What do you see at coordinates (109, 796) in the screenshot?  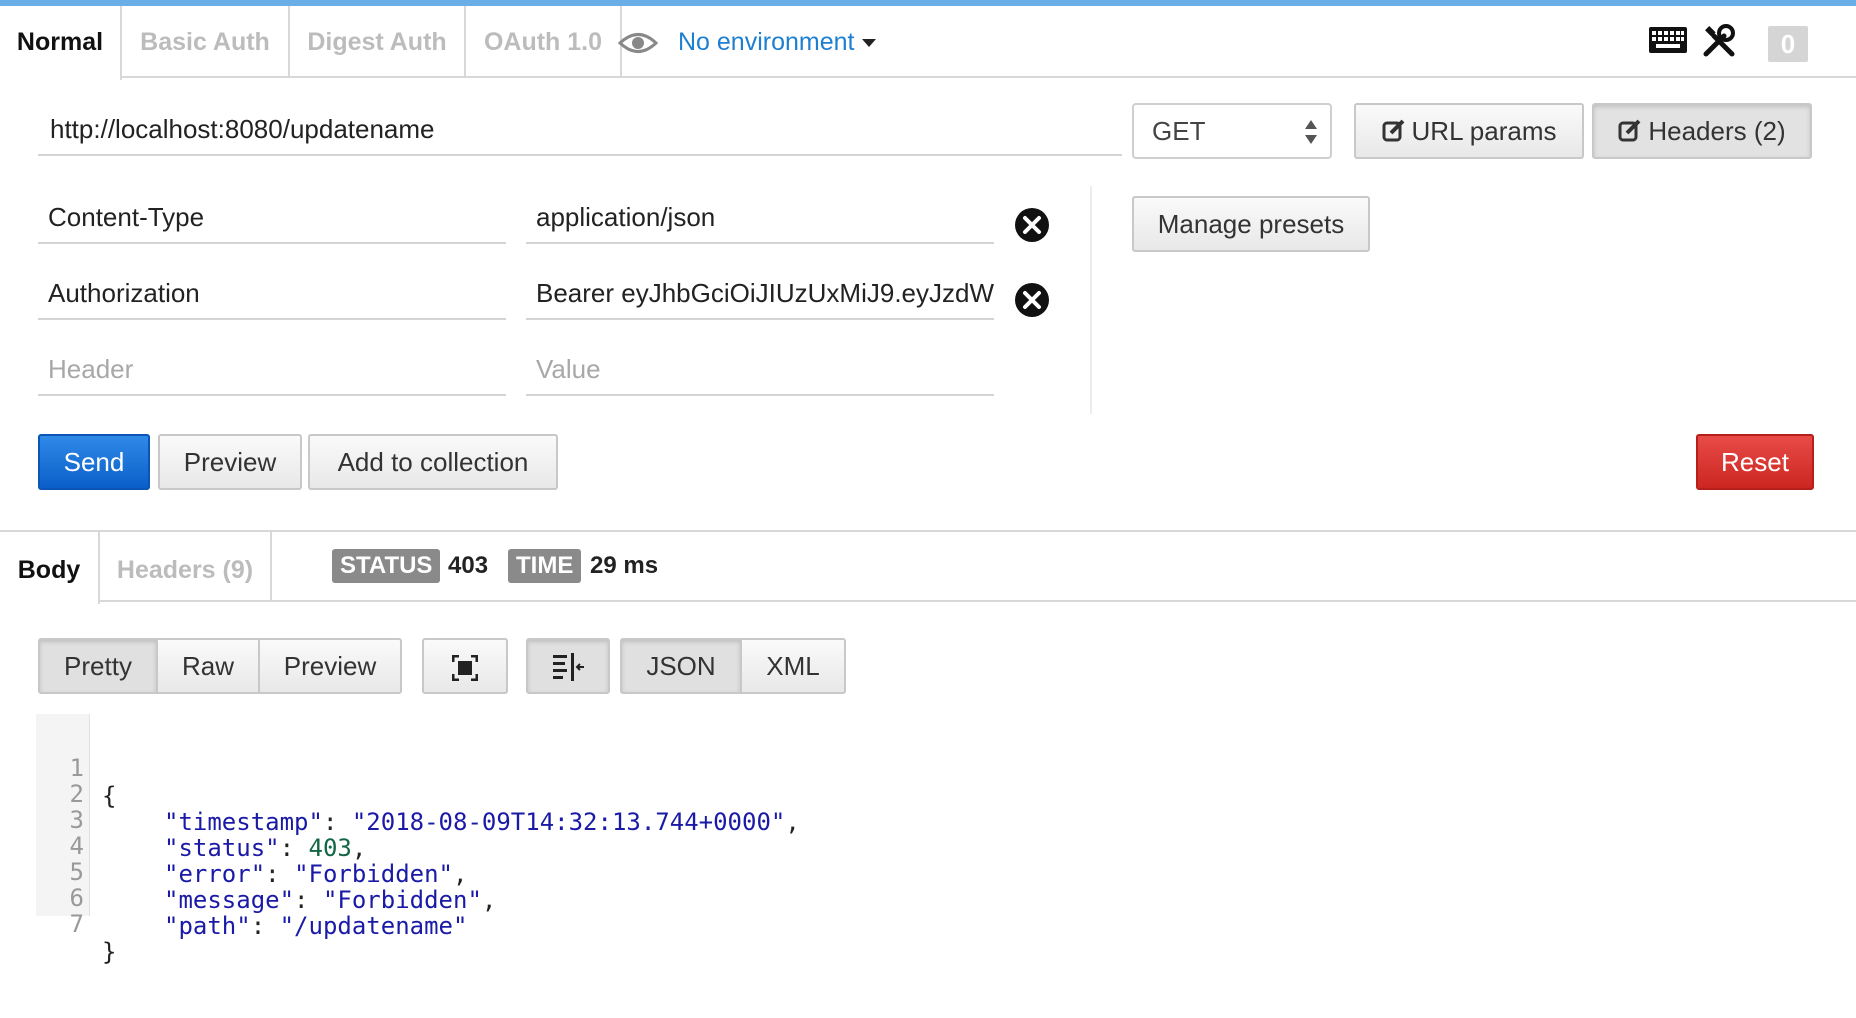 I see `code-text: {` at bounding box center [109, 796].